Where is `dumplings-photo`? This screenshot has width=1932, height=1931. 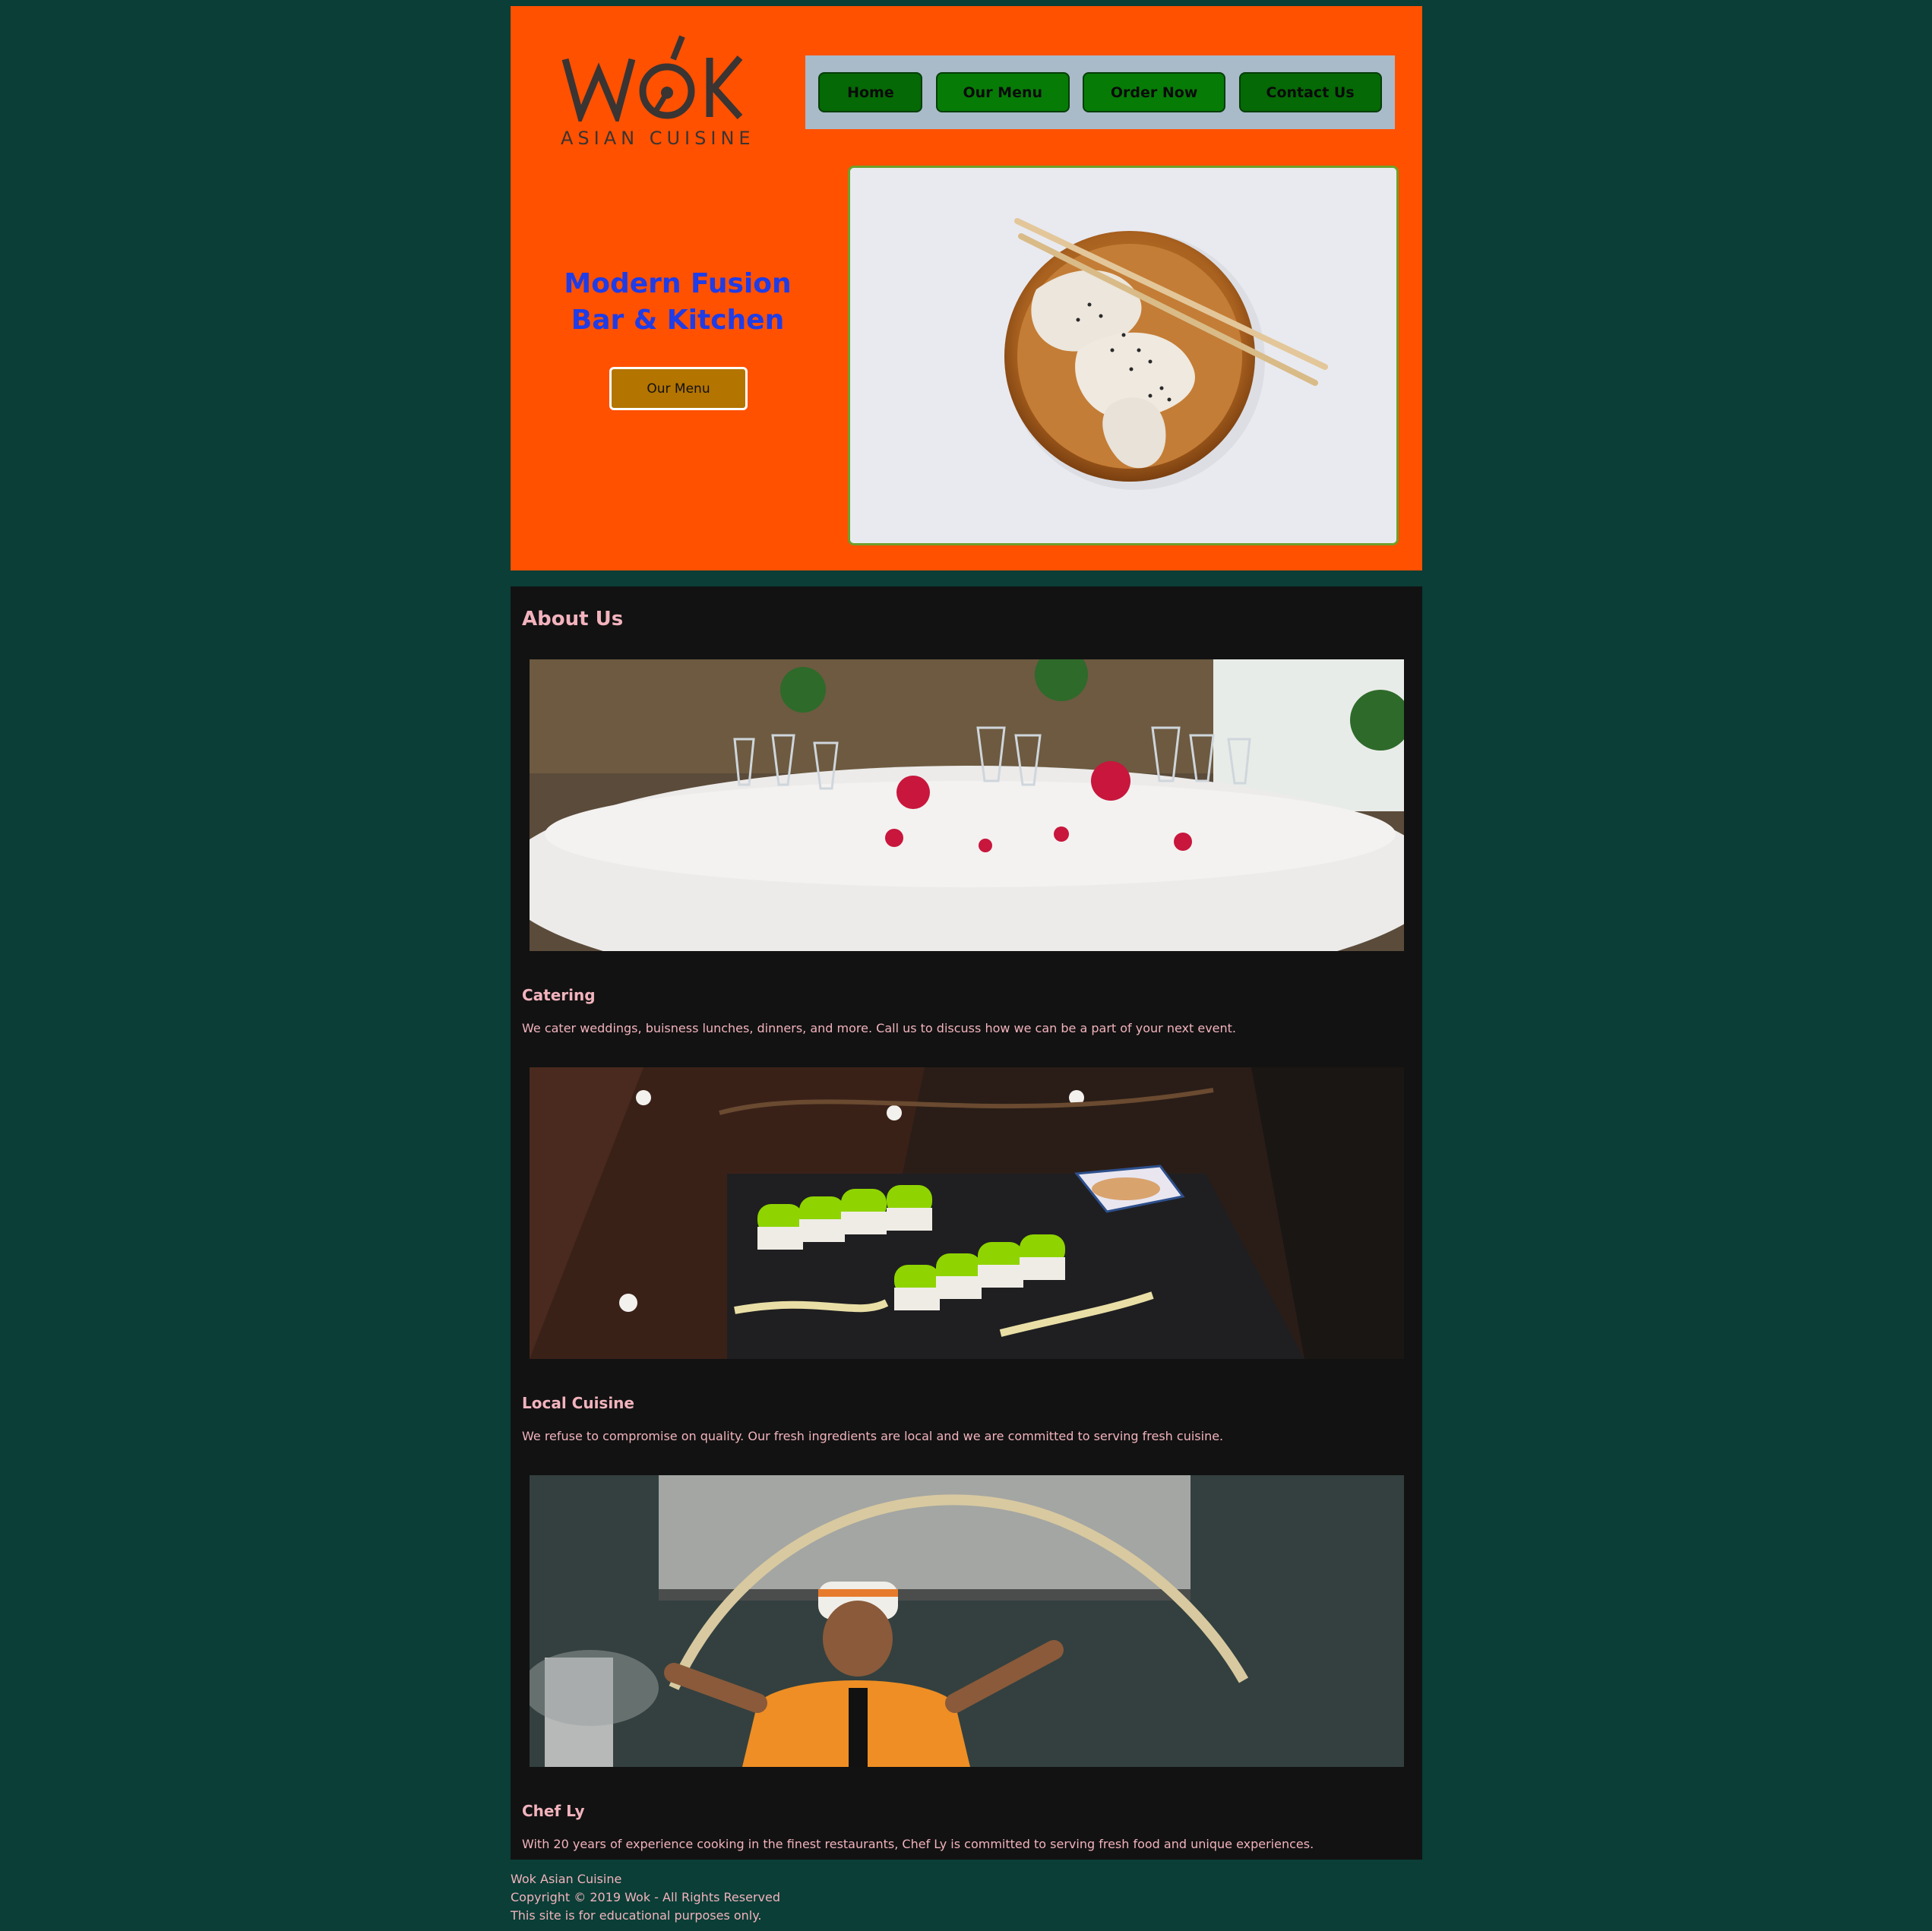 dumplings-photo is located at coordinates (1123, 356).